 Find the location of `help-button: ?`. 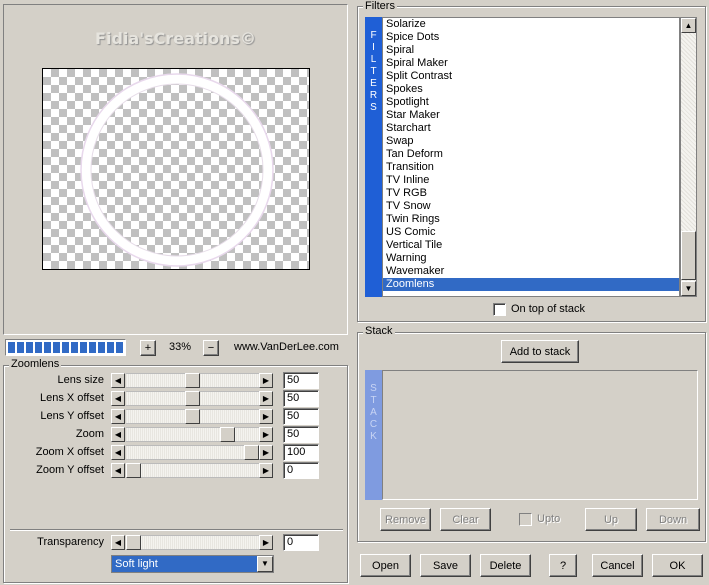

help-button: ? is located at coordinates (563, 565).